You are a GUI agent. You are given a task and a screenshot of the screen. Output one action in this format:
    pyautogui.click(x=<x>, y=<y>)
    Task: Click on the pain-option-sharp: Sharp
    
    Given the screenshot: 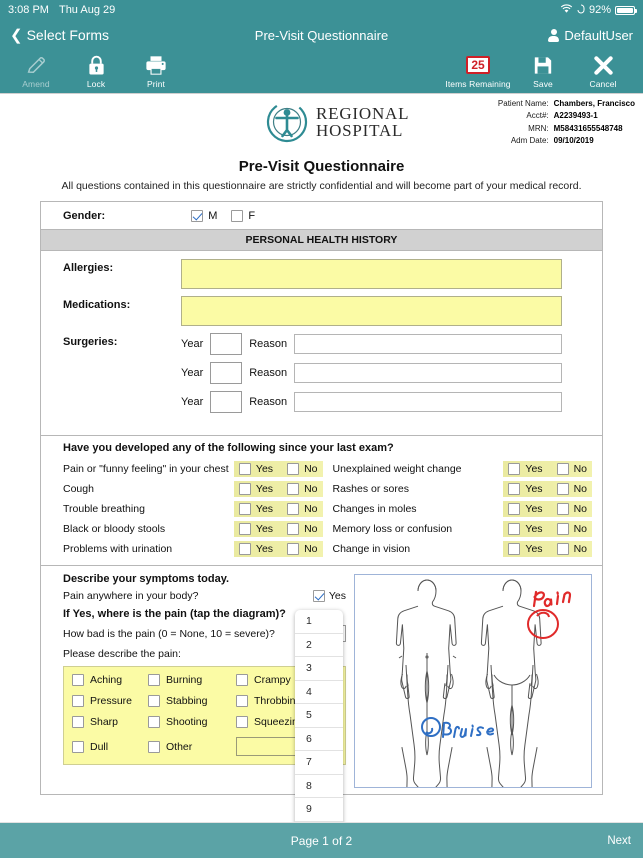 What is the action you would take?
    pyautogui.click(x=110, y=722)
    